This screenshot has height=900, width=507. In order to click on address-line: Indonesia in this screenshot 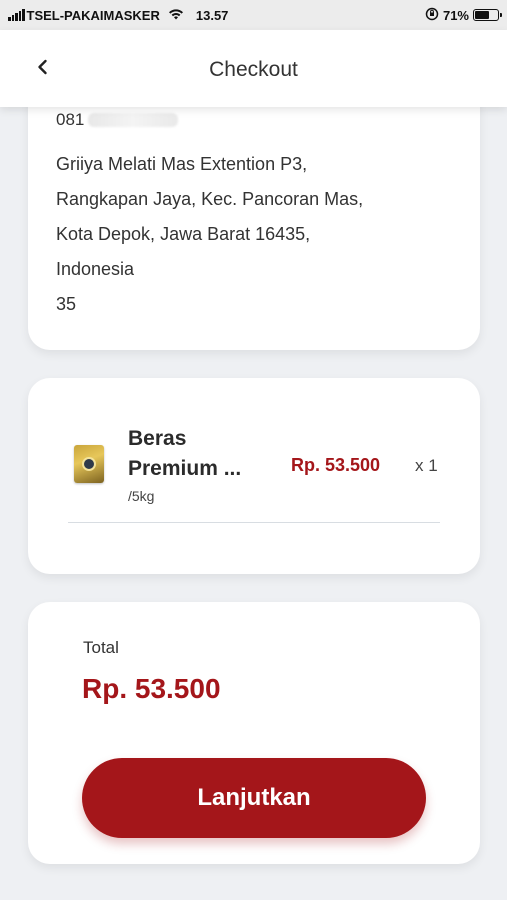, I will do `click(95, 269)`.